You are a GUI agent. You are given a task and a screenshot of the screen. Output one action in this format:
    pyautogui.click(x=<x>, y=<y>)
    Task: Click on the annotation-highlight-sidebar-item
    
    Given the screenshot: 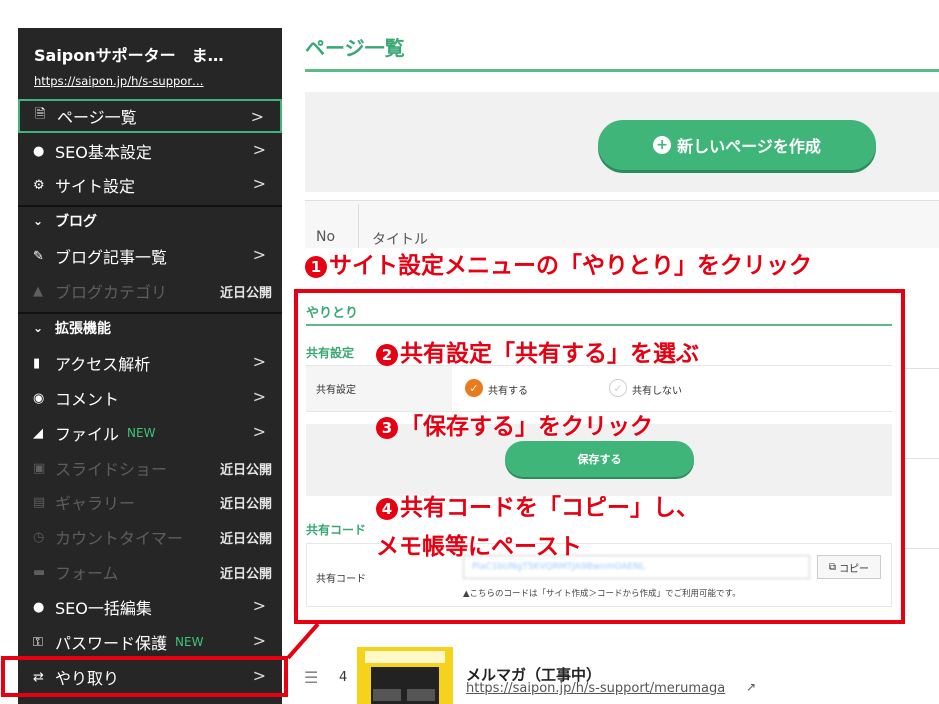 What is the action you would take?
    pyautogui.click(x=144, y=676)
    